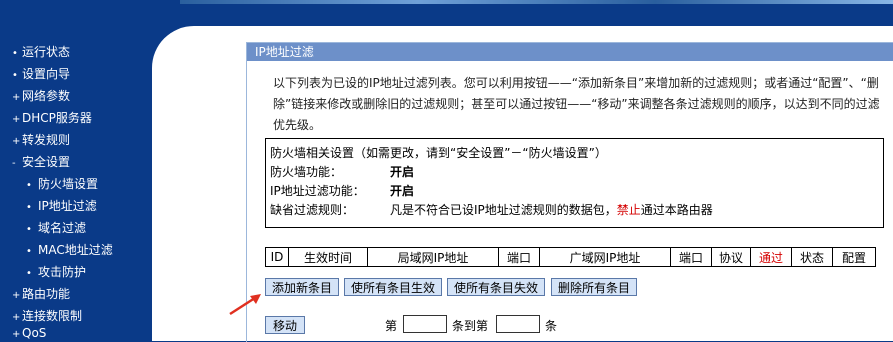 The image size is (893, 342). What do you see at coordinates (605, 257) in the screenshot?
I see `col-wan-ip: 广域网IP地址` at bounding box center [605, 257].